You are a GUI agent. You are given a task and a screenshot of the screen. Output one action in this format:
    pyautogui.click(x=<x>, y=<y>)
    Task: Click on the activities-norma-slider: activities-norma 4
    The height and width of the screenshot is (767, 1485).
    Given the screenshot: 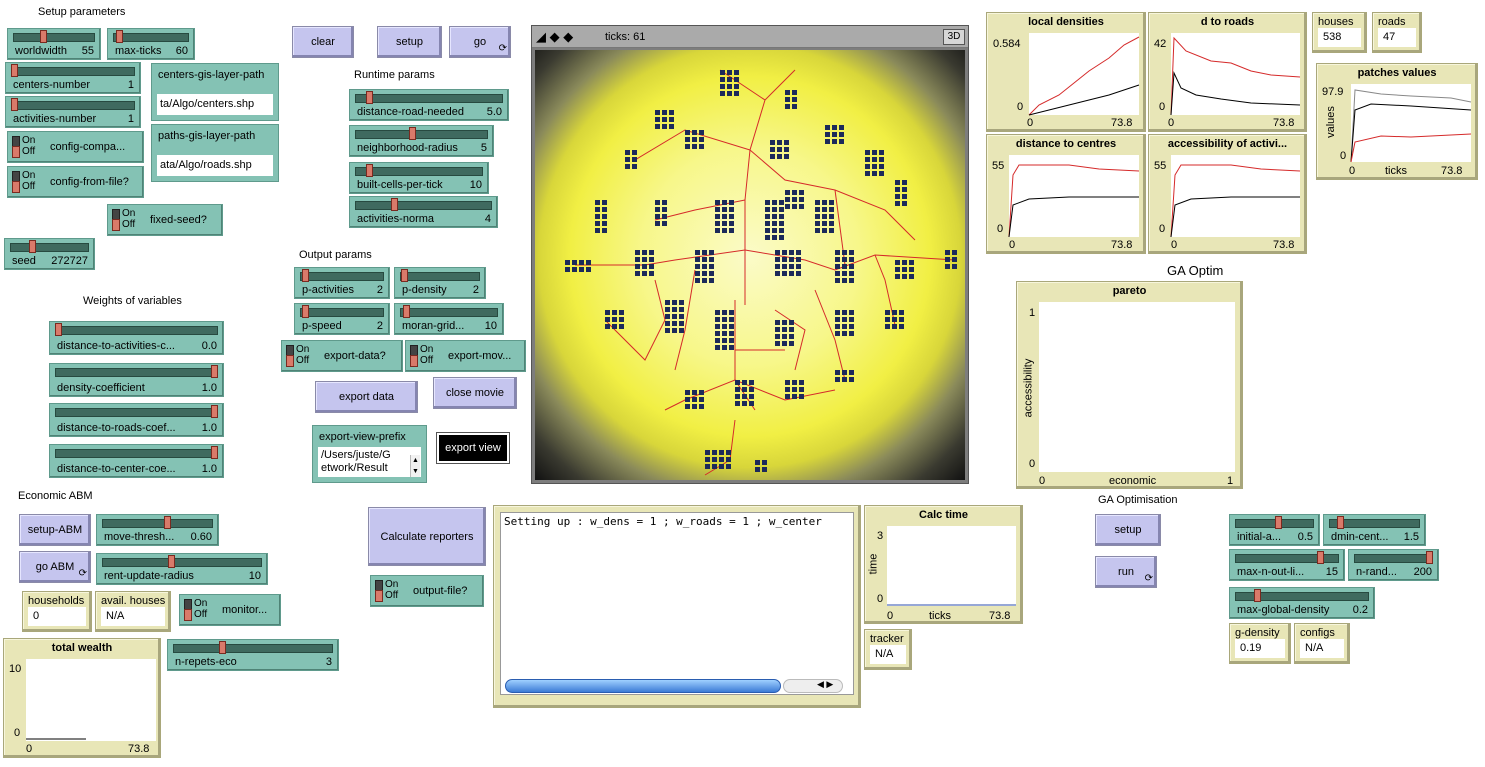 What is the action you would take?
    pyautogui.click(x=423, y=212)
    